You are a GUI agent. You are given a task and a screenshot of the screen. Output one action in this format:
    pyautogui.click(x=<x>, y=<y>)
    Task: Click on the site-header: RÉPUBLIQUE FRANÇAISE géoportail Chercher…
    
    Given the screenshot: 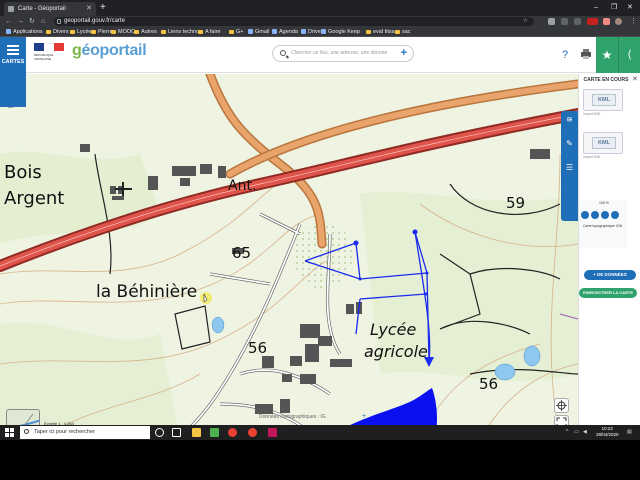 What is the action you would take?
    pyautogui.click(x=320, y=55)
    